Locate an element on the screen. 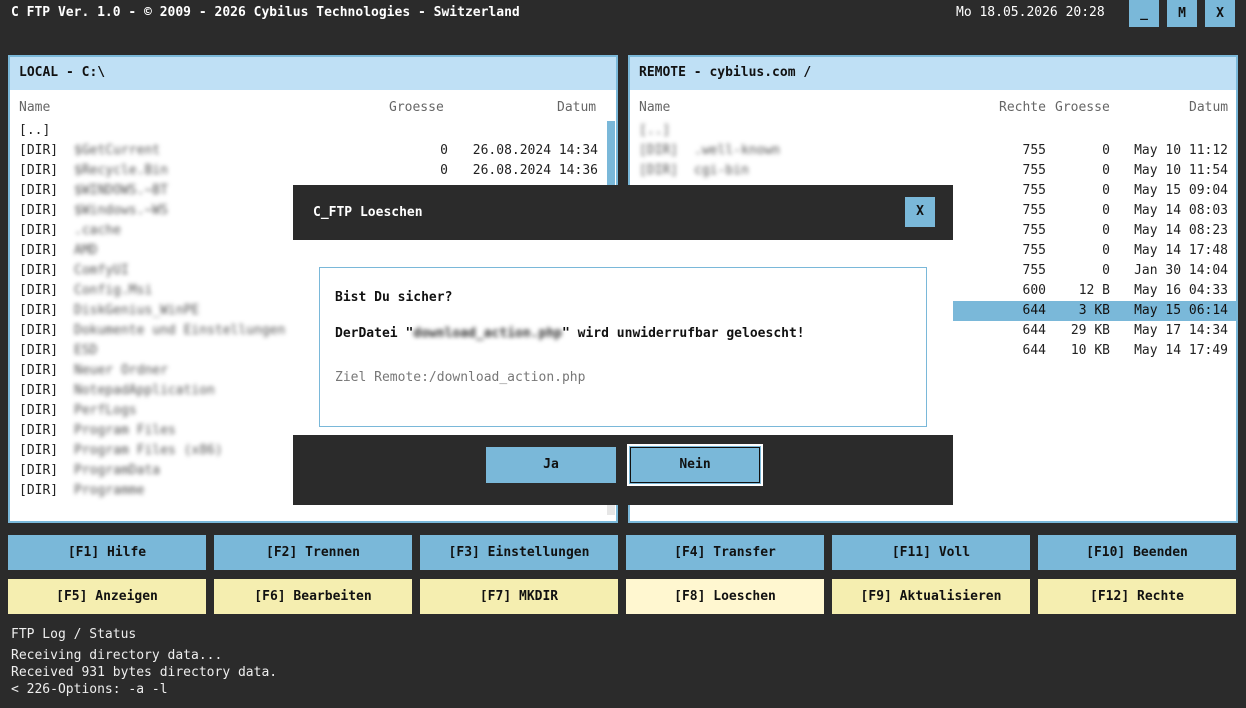 This screenshot has height=708, width=1246. row-name: AMD is located at coordinates (86, 250).